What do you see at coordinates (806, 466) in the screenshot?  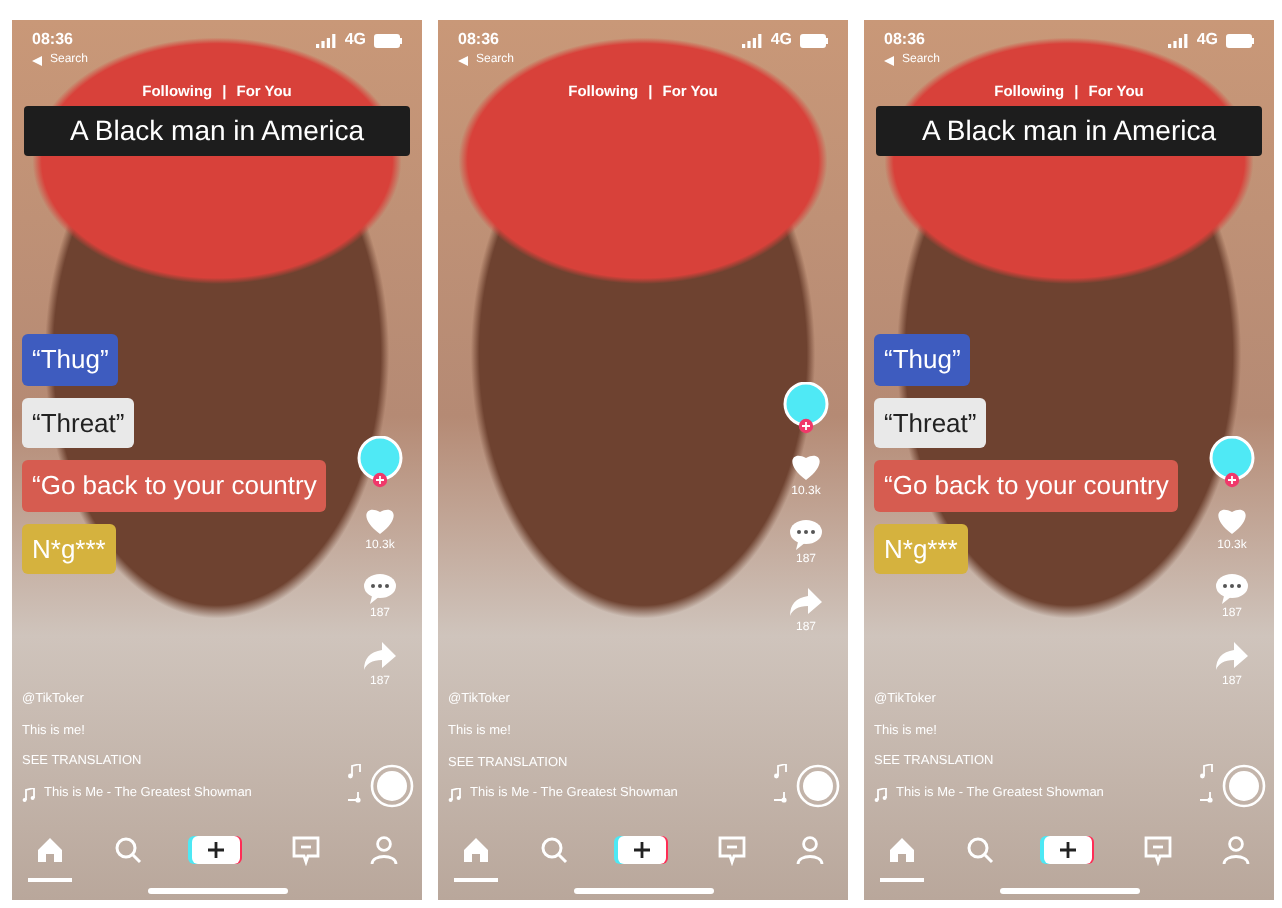 I see `heart-icon` at bounding box center [806, 466].